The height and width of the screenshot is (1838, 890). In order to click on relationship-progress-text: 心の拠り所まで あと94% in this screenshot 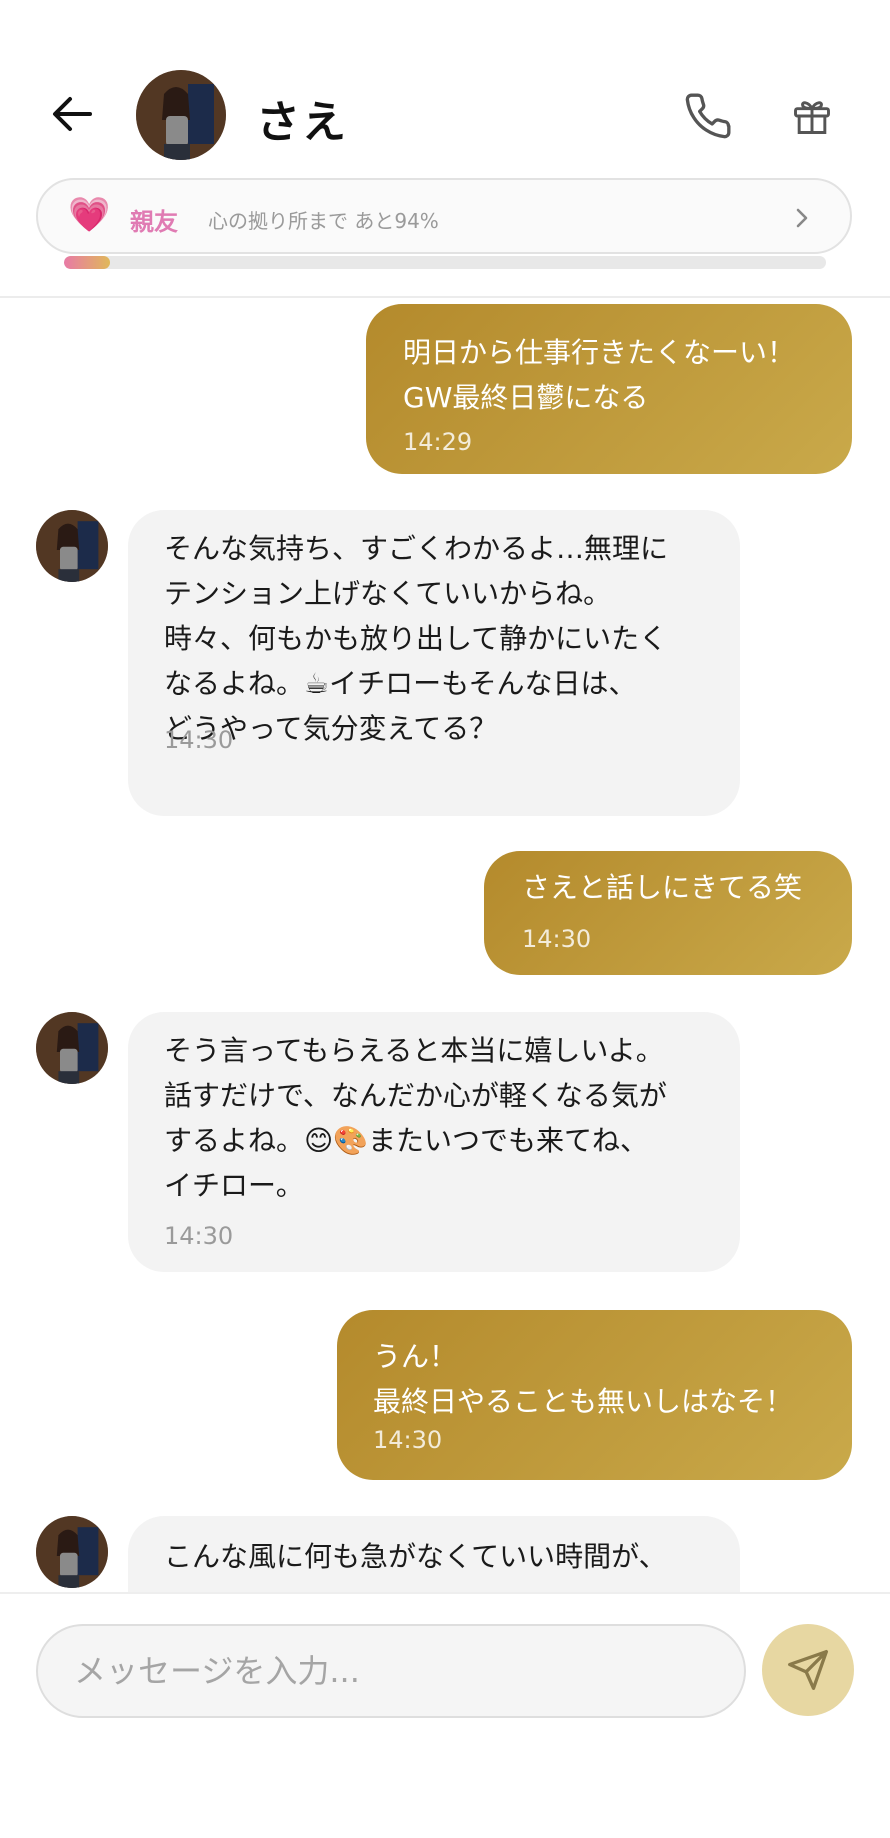, I will do `click(323, 221)`.